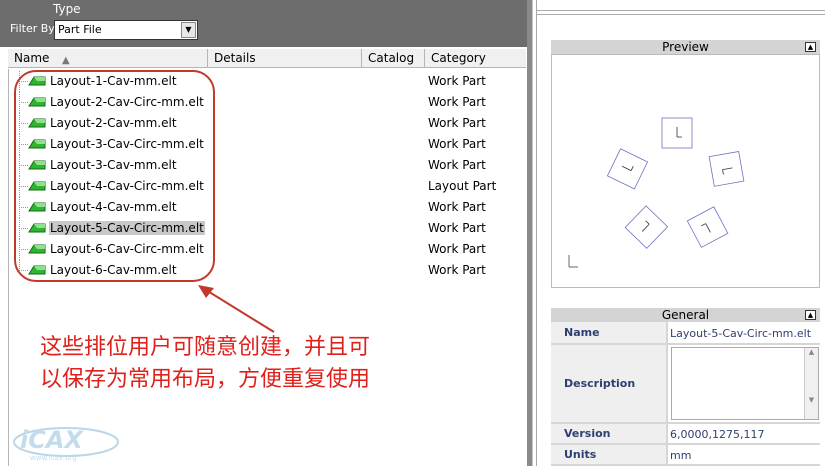 The image size is (825, 466). What do you see at coordinates (66, 60) in the screenshot?
I see `sort-ascending-icon: ▲` at bounding box center [66, 60].